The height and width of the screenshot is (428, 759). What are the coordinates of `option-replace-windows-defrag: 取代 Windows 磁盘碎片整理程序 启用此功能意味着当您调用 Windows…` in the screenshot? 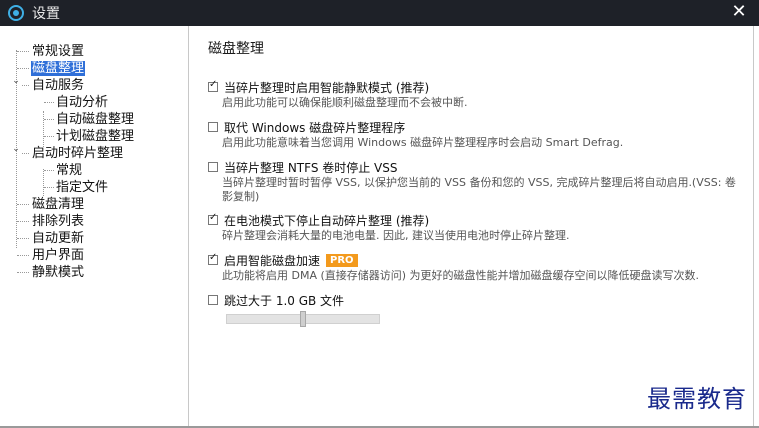 It's located at (478, 134).